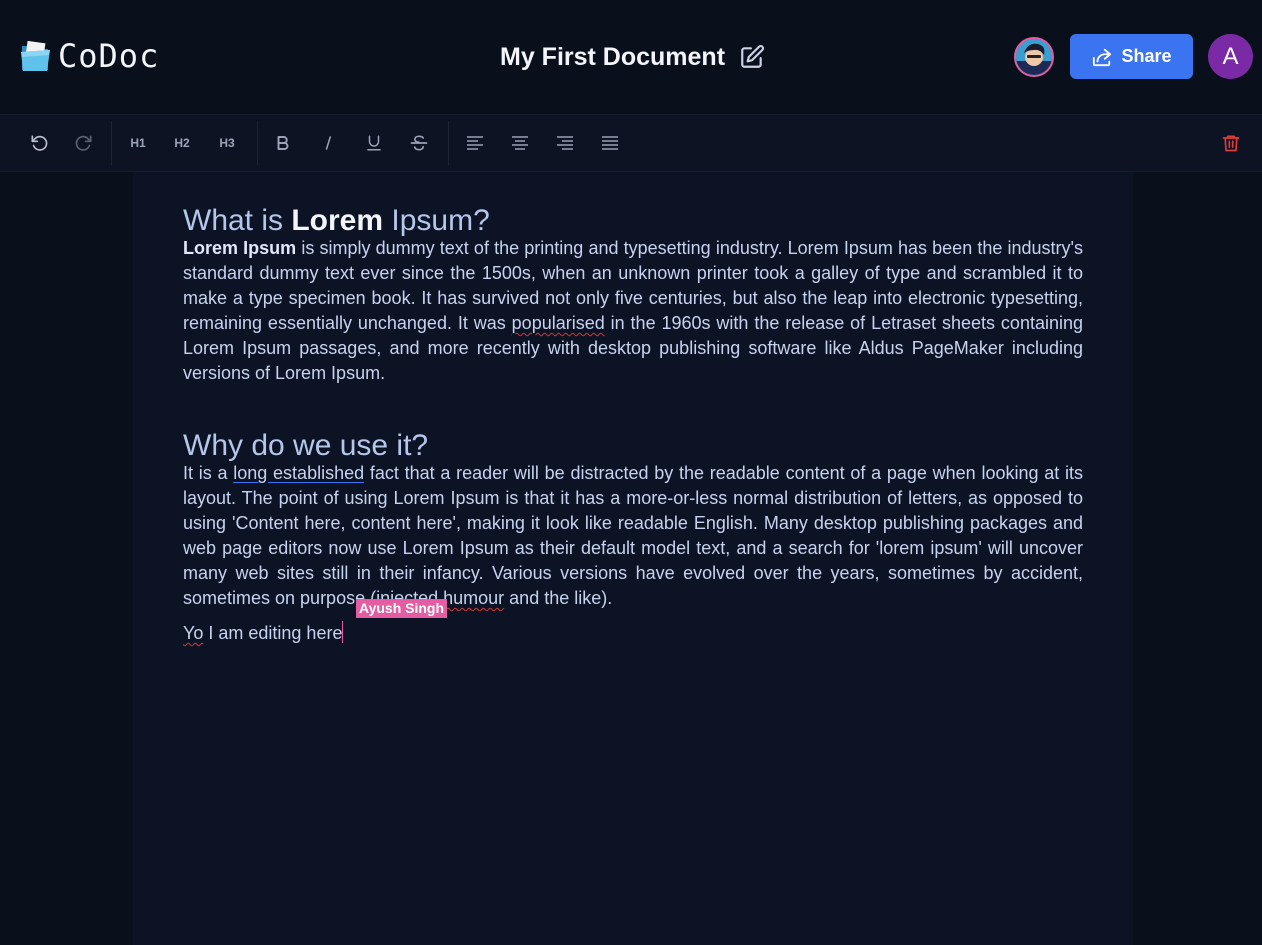 The width and height of the screenshot is (1262, 945). I want to click on heading2-button: H2, so click(182, 143).